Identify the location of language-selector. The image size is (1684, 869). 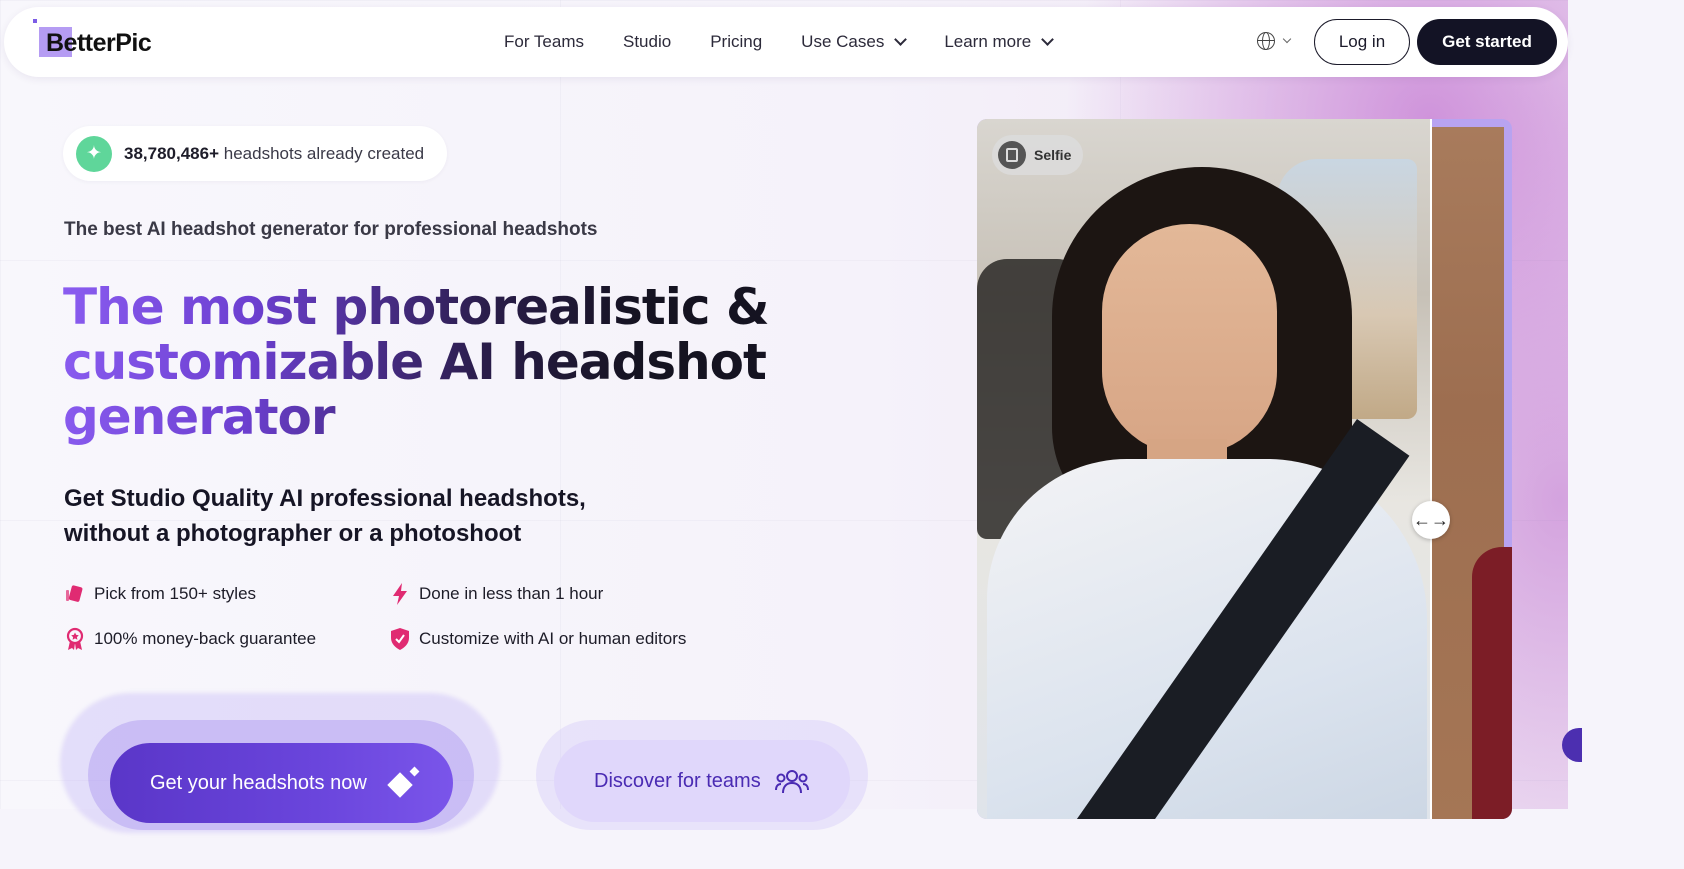
(1274, 41).